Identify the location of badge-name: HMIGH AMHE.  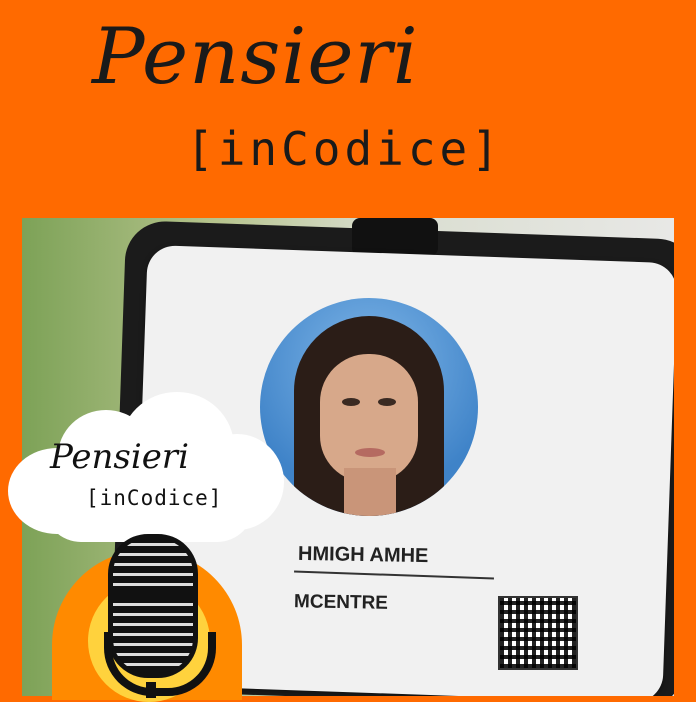
(363, 555).